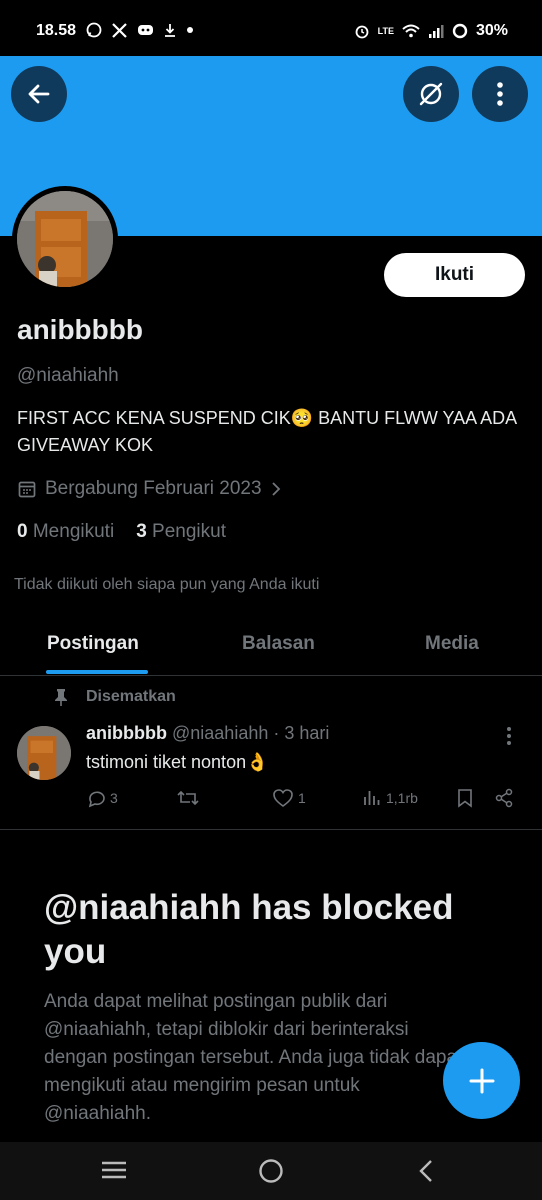 This screenshot has height=1200, width=542. Describe the element at coordinates (372, 798) in the screenshot. I see `views-icon` at that location.